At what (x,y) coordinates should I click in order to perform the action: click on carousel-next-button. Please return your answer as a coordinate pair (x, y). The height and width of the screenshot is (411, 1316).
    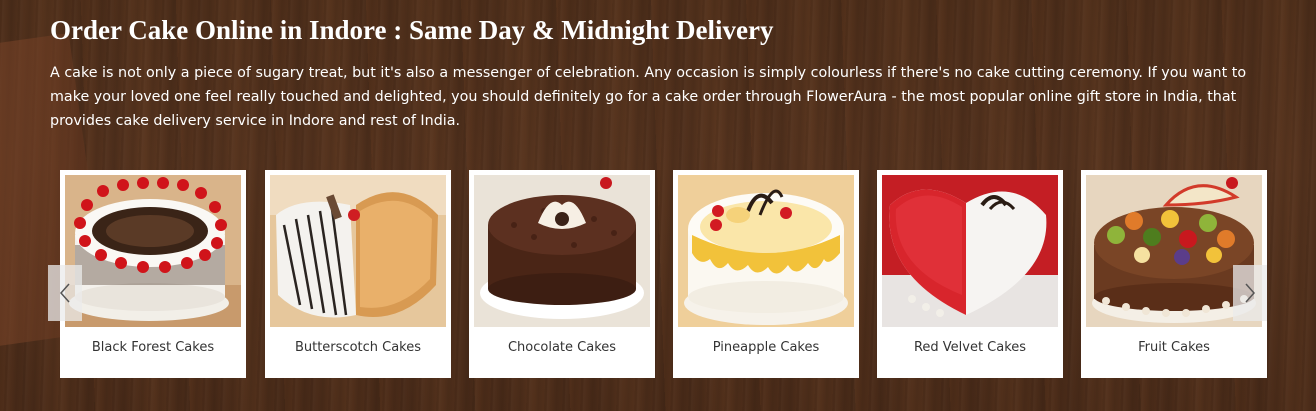
    Looking at the image, I should click on (1250, 293).